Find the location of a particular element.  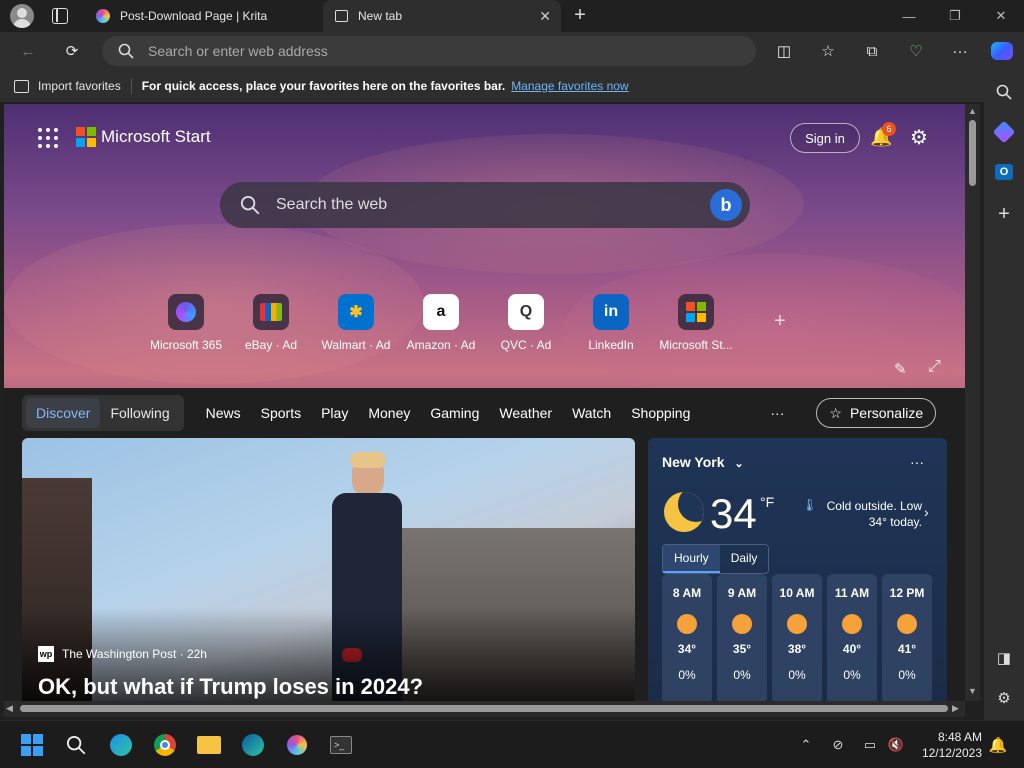

outlook-icon: O is located at coordinates (1004, 172).